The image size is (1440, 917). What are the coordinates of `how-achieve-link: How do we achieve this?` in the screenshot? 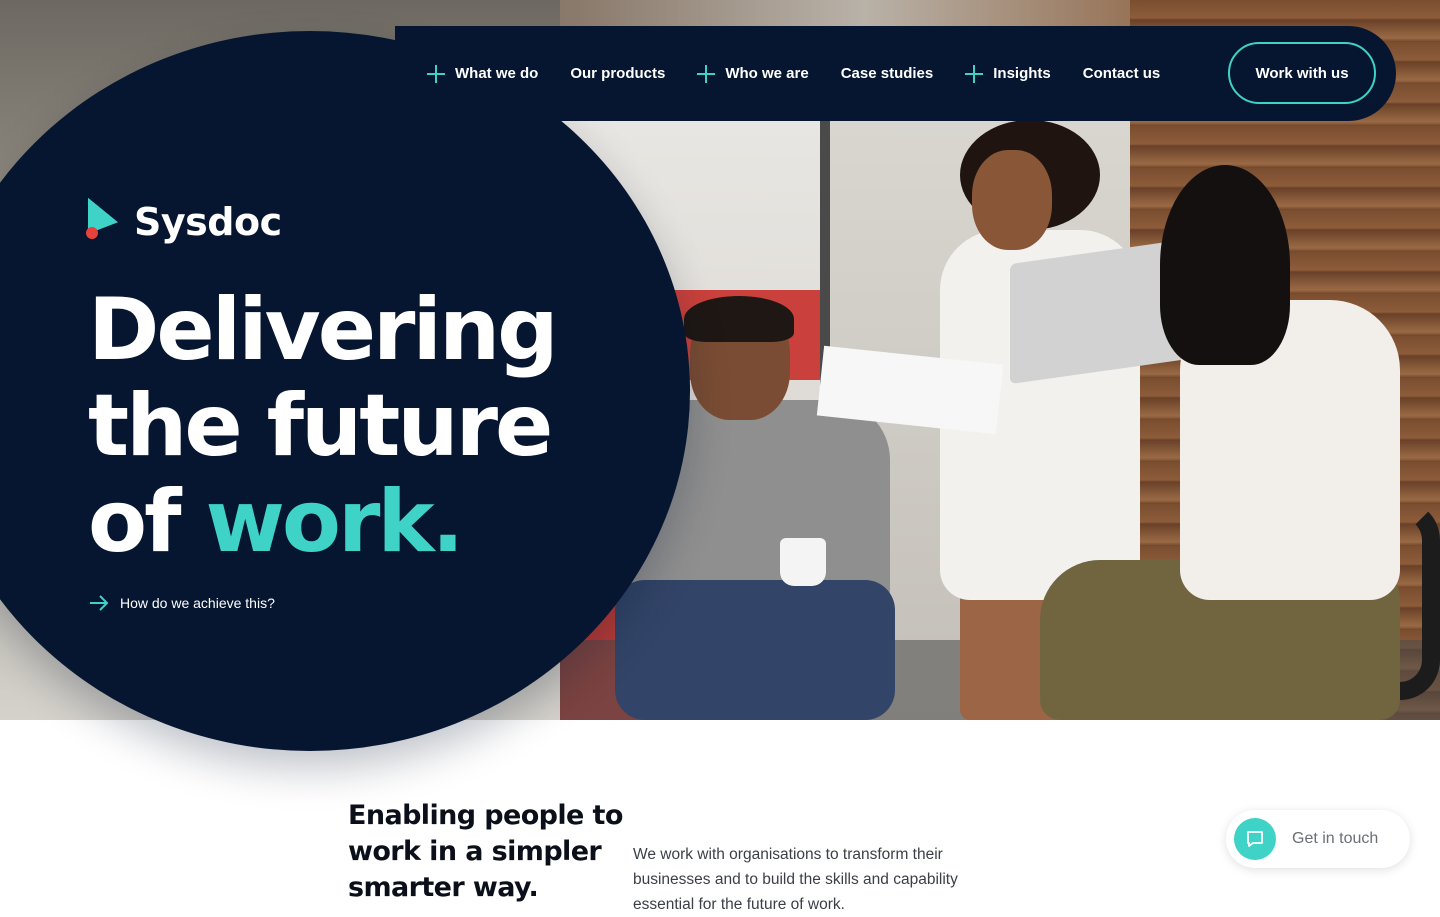 It's located at (181, 603).